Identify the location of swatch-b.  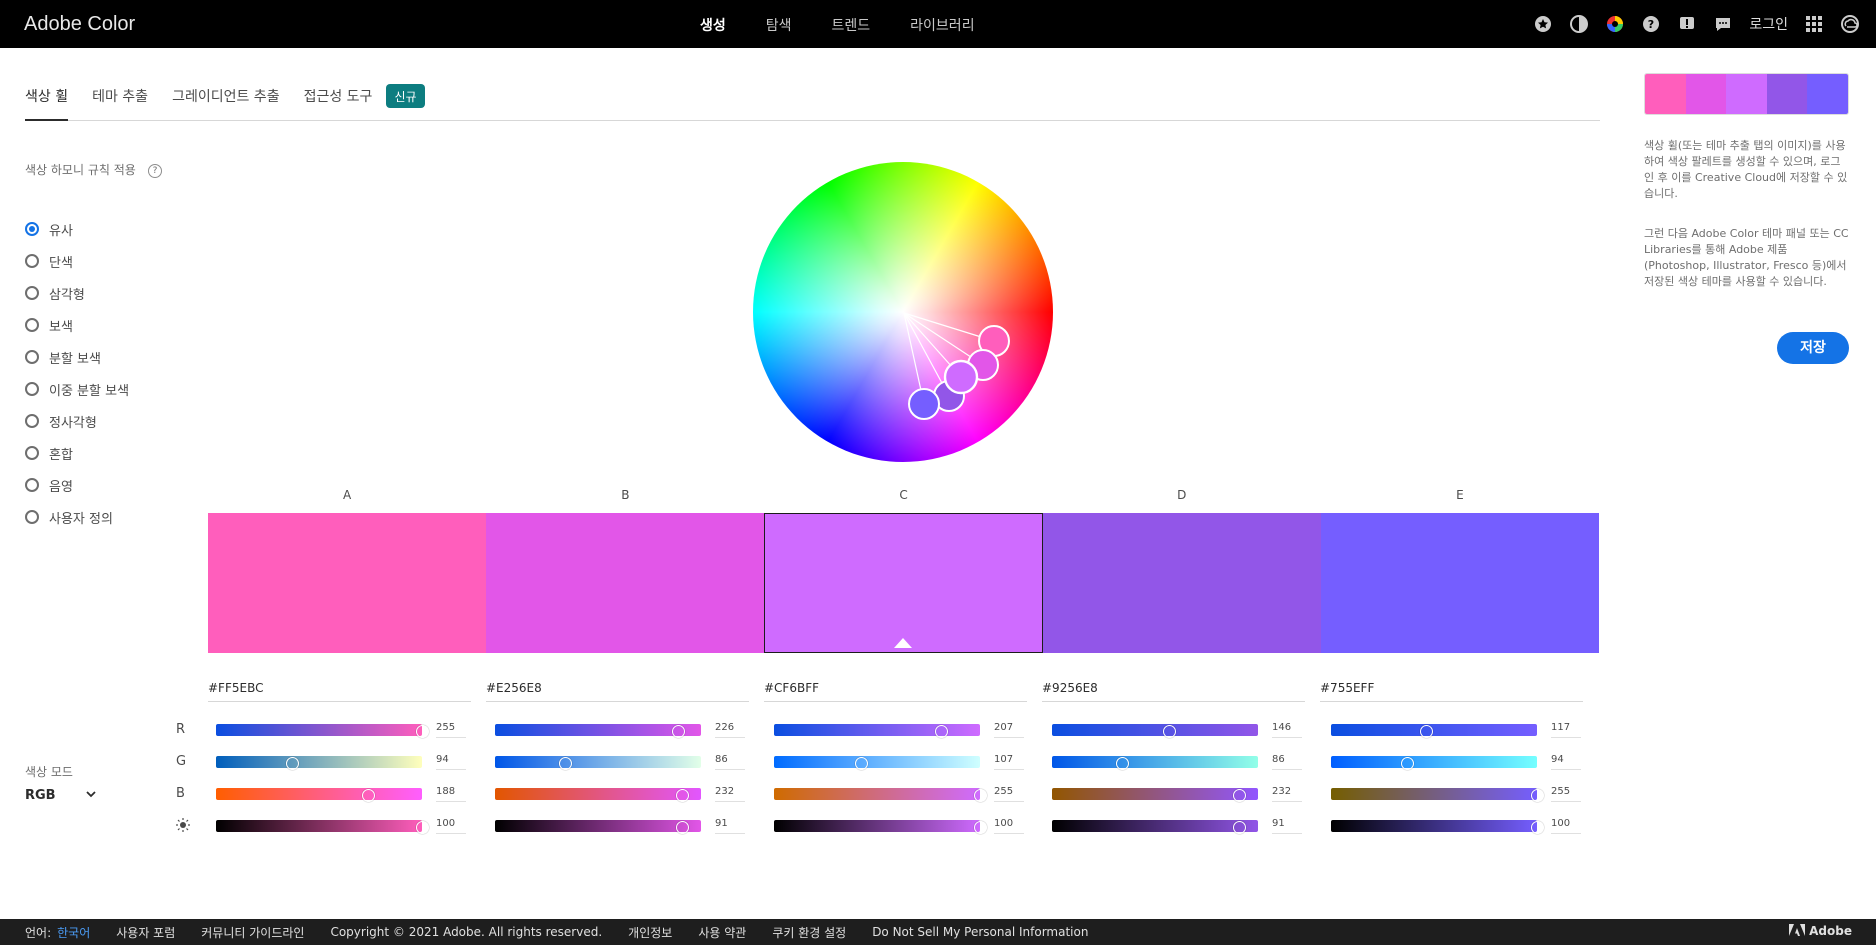
(624, 583).